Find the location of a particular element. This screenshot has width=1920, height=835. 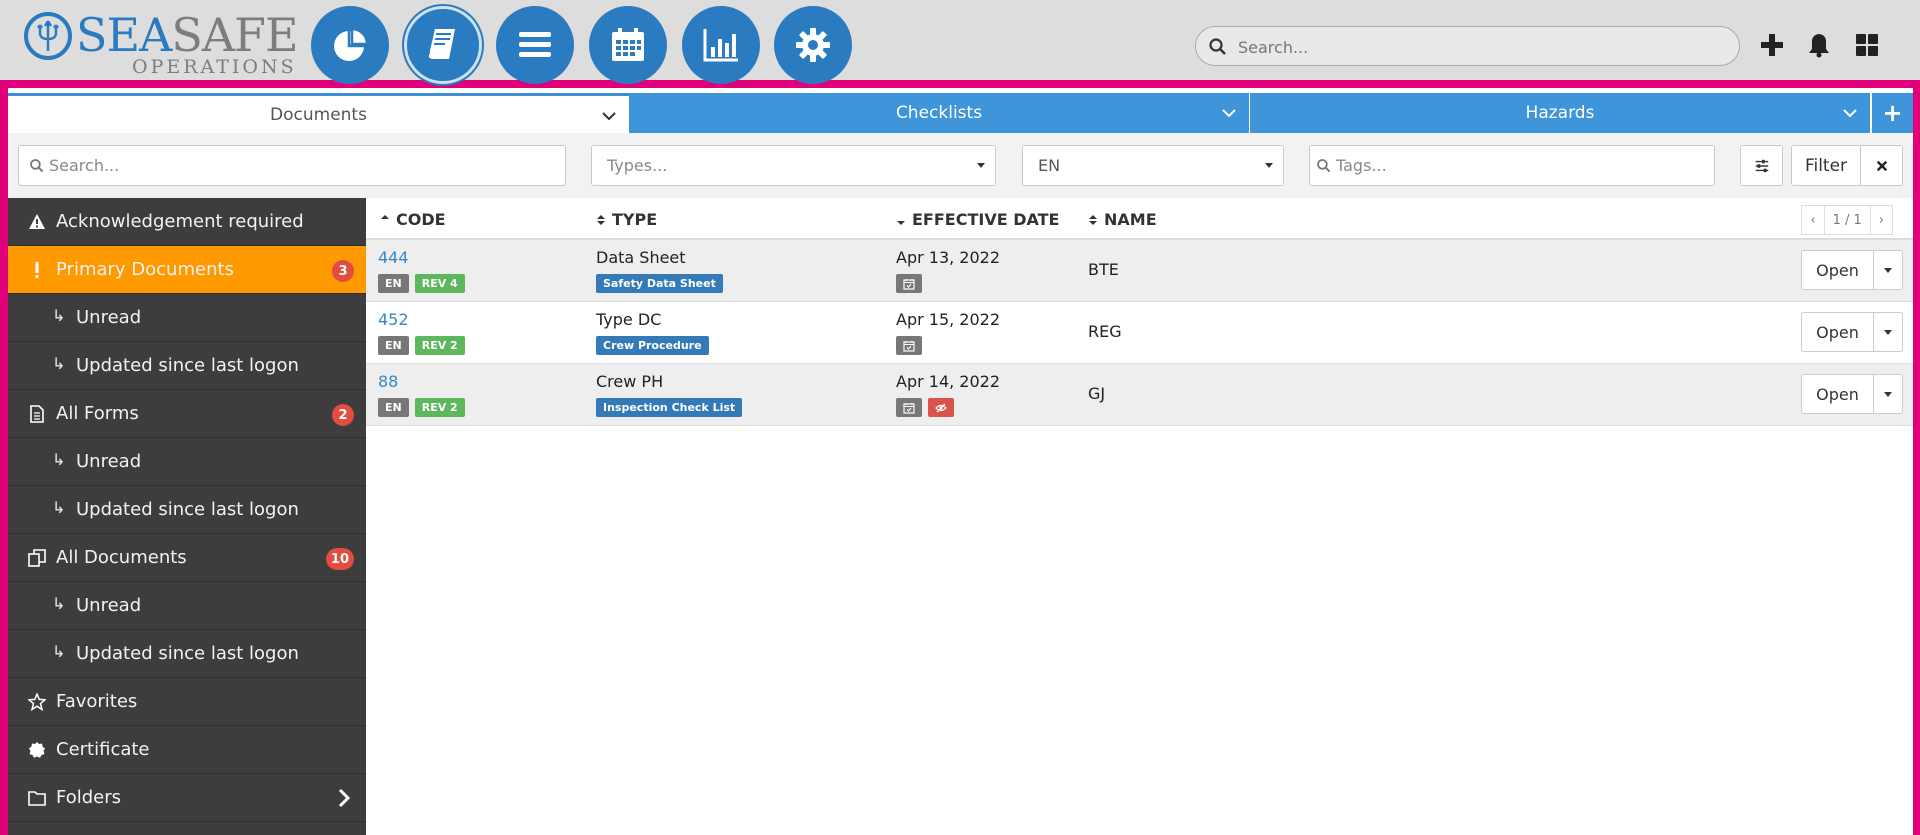

filter-settings-button is located at coordinates (1761, 165).